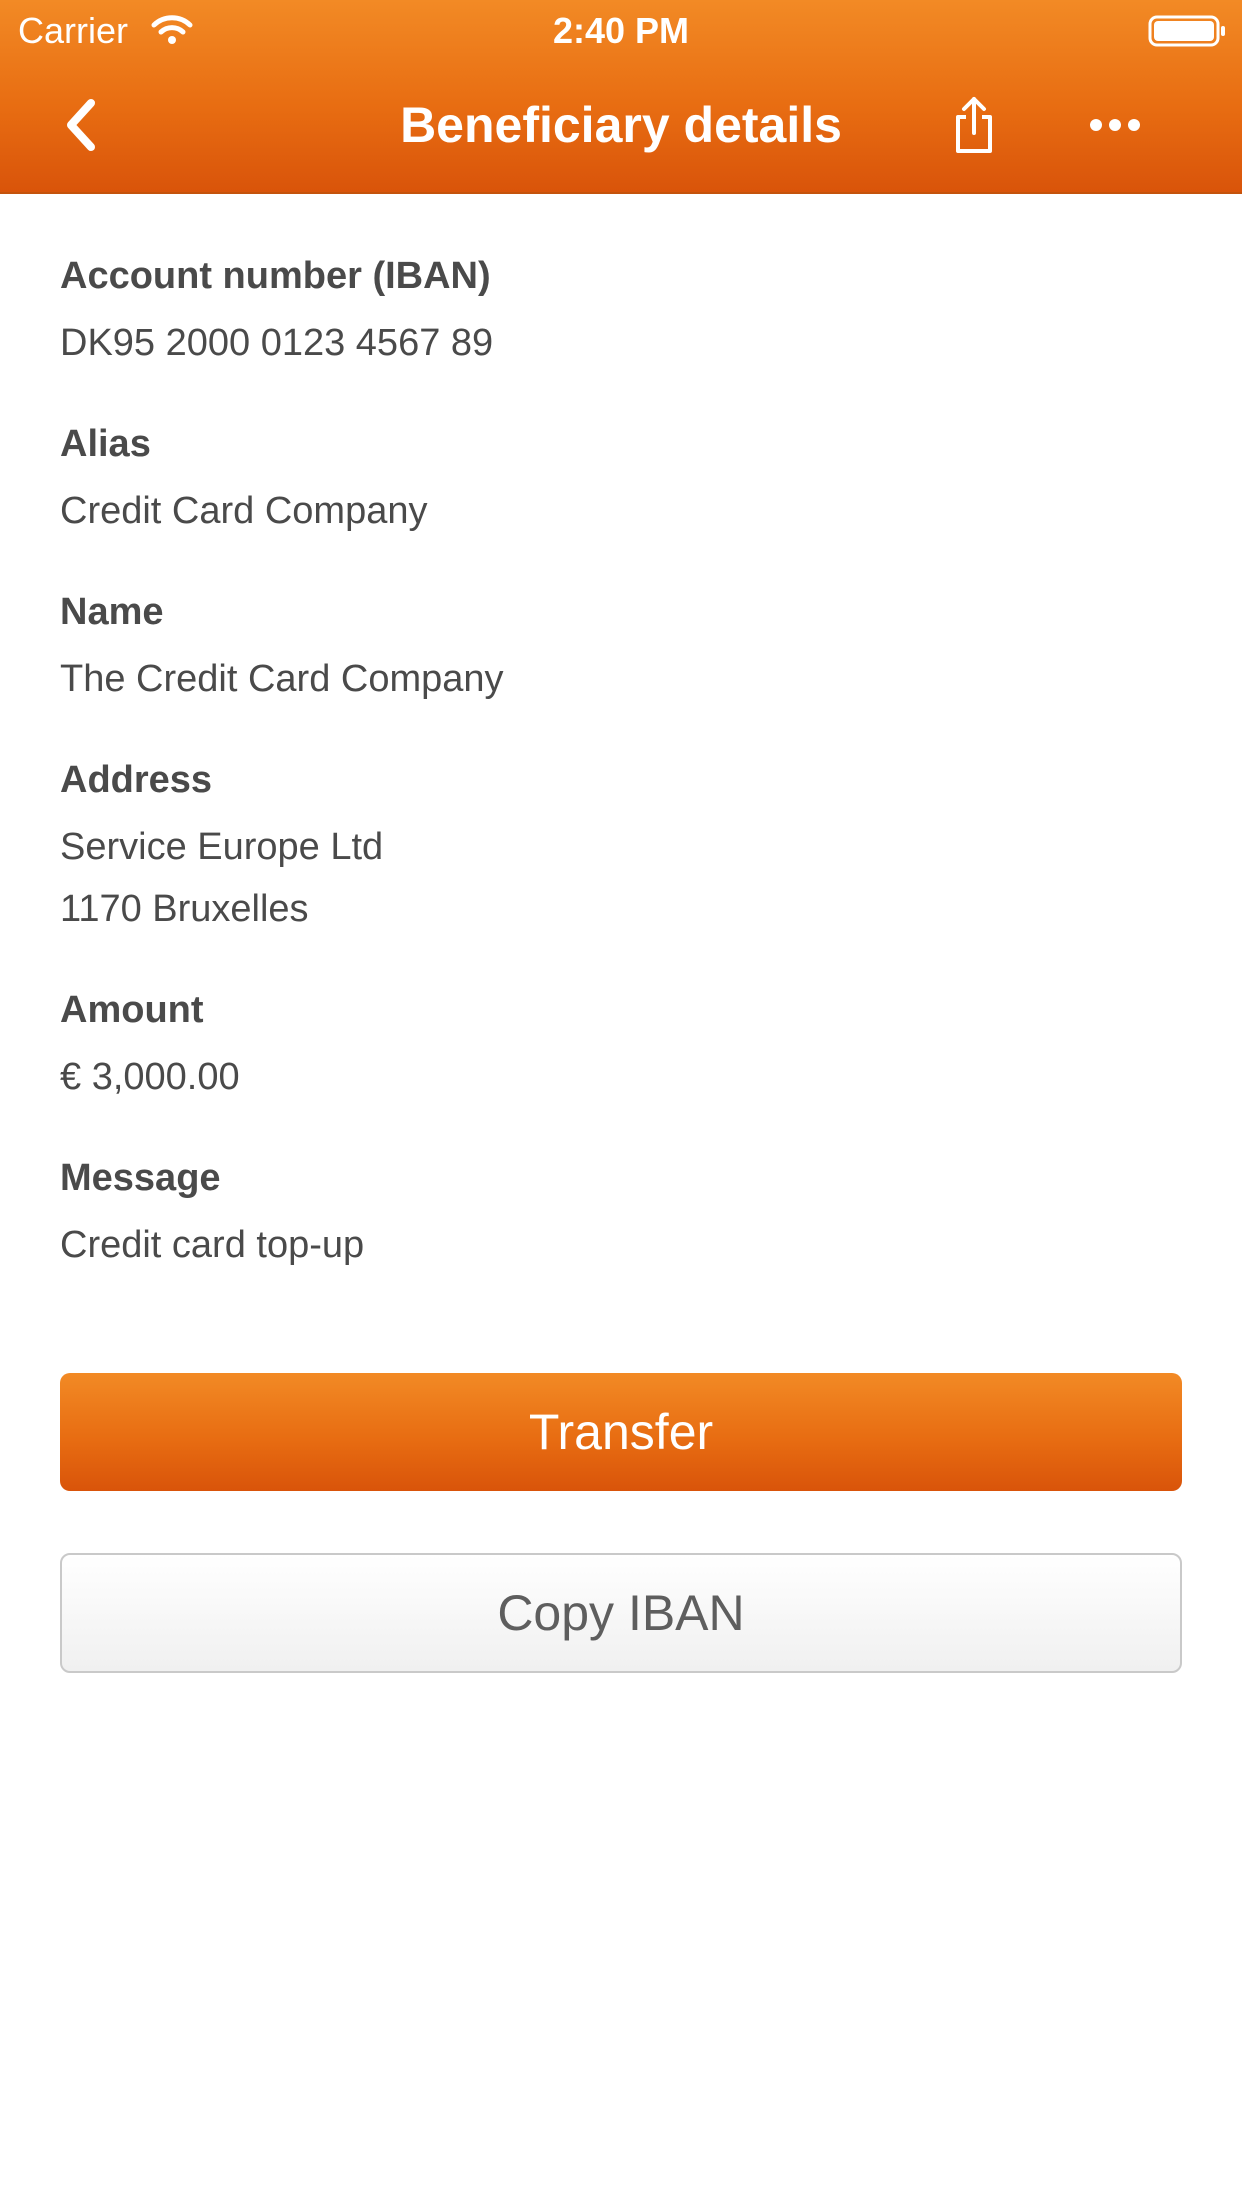  I want to click on status-time: 2:40 PM, so click(621, 30).